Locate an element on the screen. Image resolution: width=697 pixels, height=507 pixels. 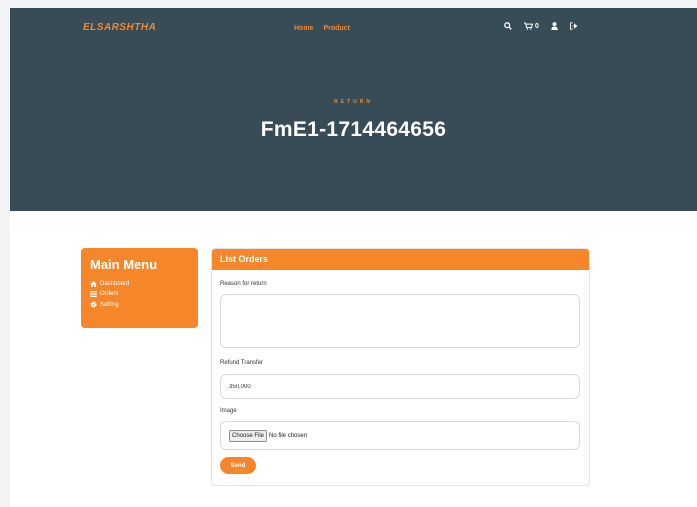
image-file-input: Choose File No file chosen is located at coordinates (400, 435).